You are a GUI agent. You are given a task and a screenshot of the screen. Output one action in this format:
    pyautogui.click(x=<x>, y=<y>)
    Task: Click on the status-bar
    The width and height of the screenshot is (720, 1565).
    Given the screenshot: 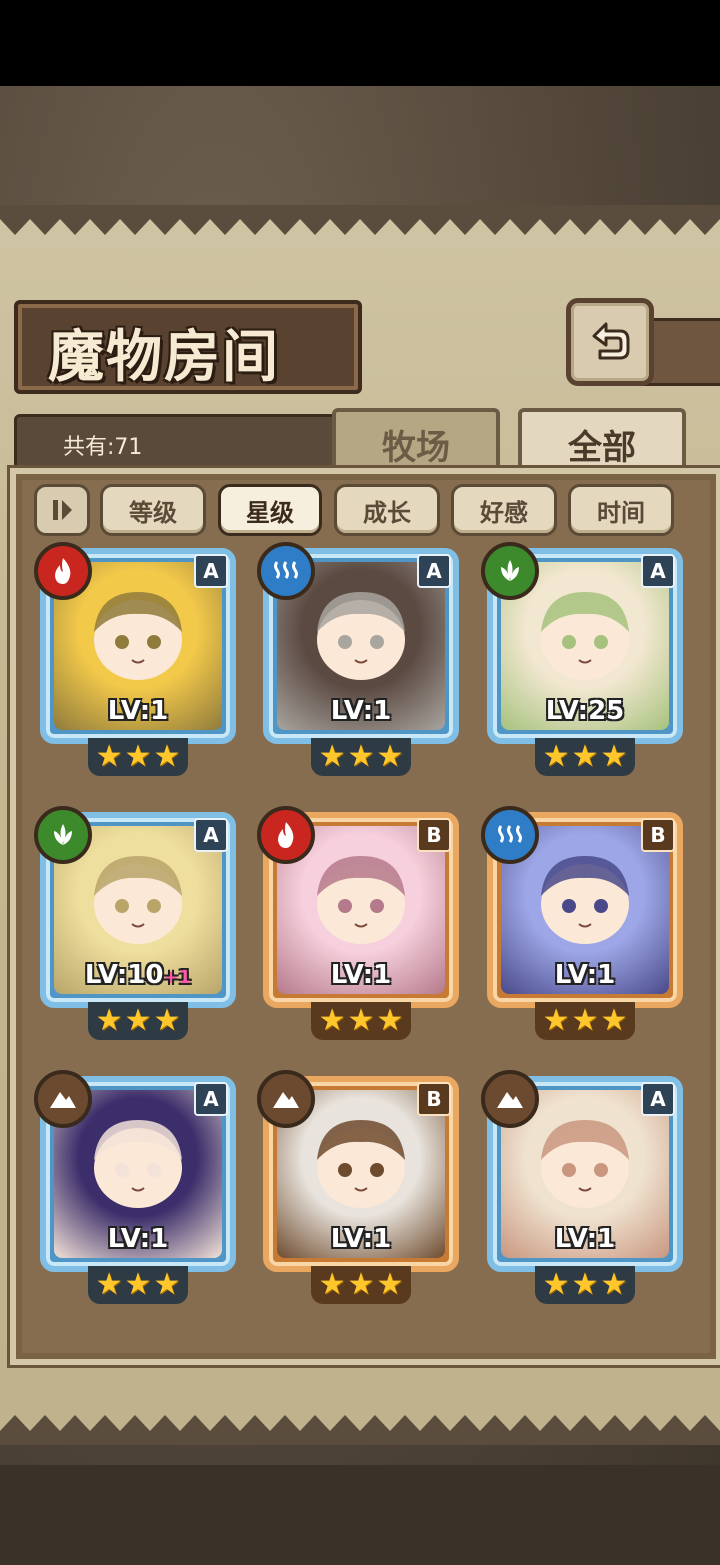 What is the action you would take?
    pyautogui.click(x=360, y=43)
    